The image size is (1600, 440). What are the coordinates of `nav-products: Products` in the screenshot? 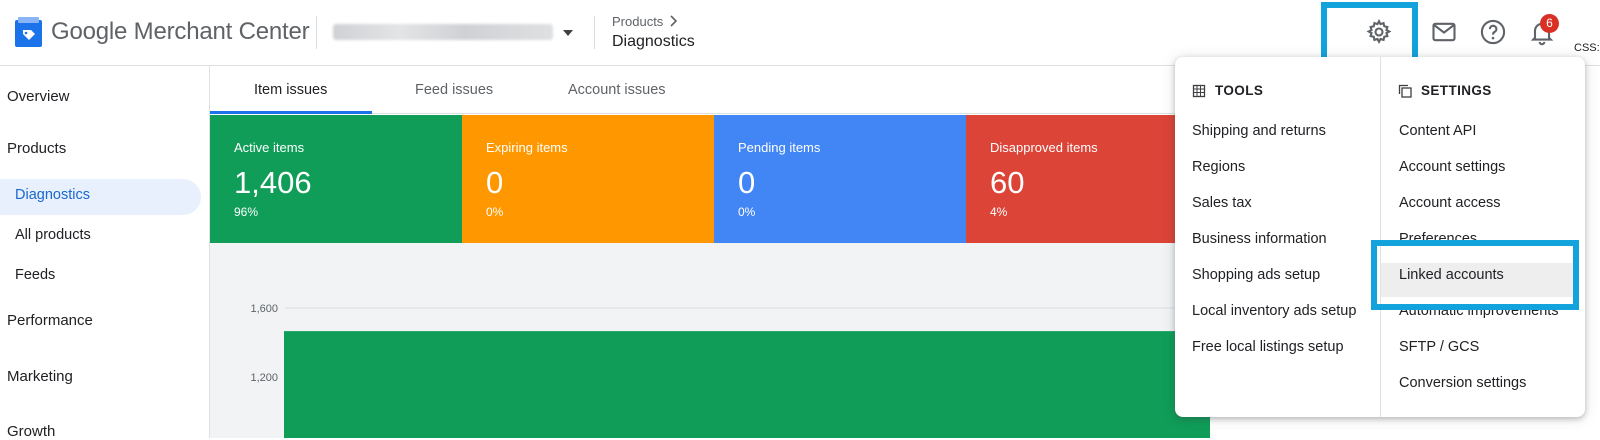 It's located at (36, 148).